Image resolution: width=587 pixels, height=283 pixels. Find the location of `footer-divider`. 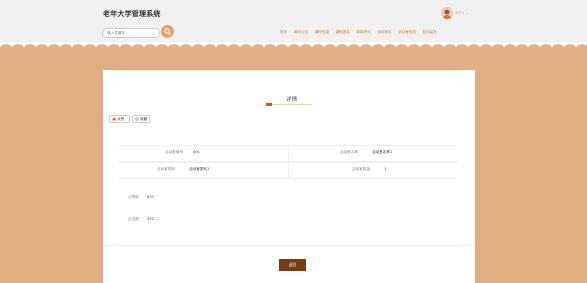

footer-divider is located at coordinates (289, 245).